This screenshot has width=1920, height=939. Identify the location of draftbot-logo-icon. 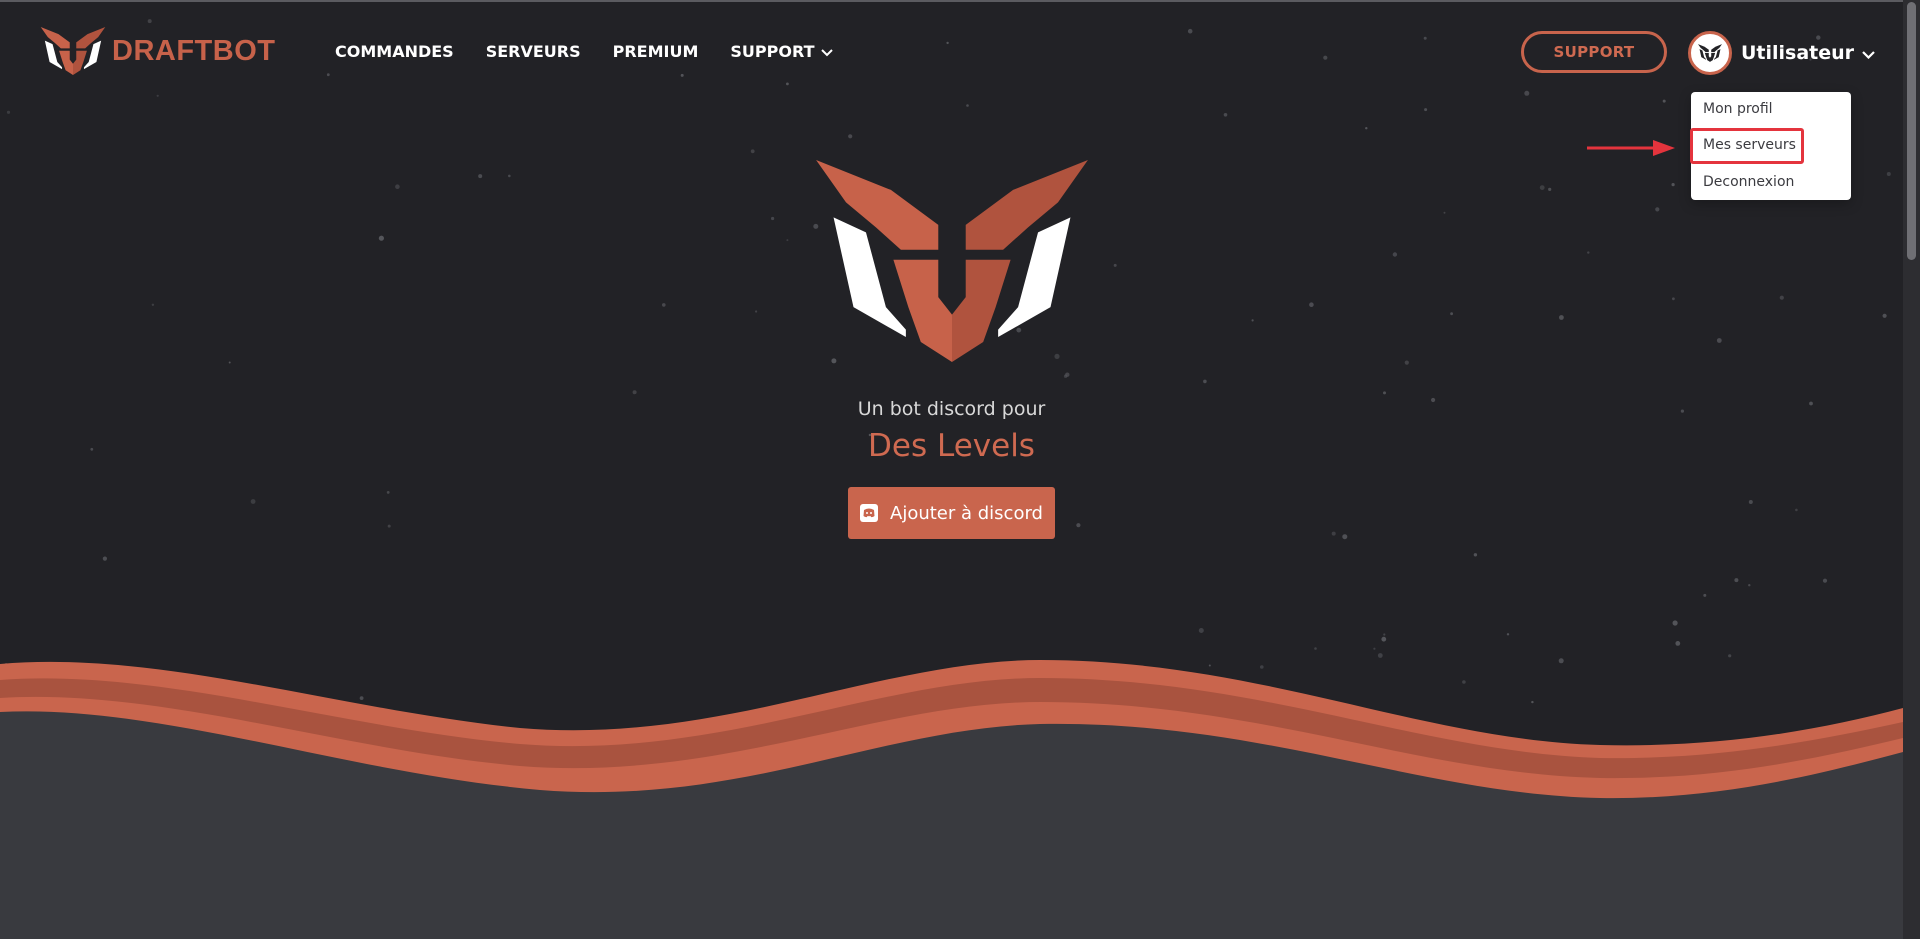
(73, 51).